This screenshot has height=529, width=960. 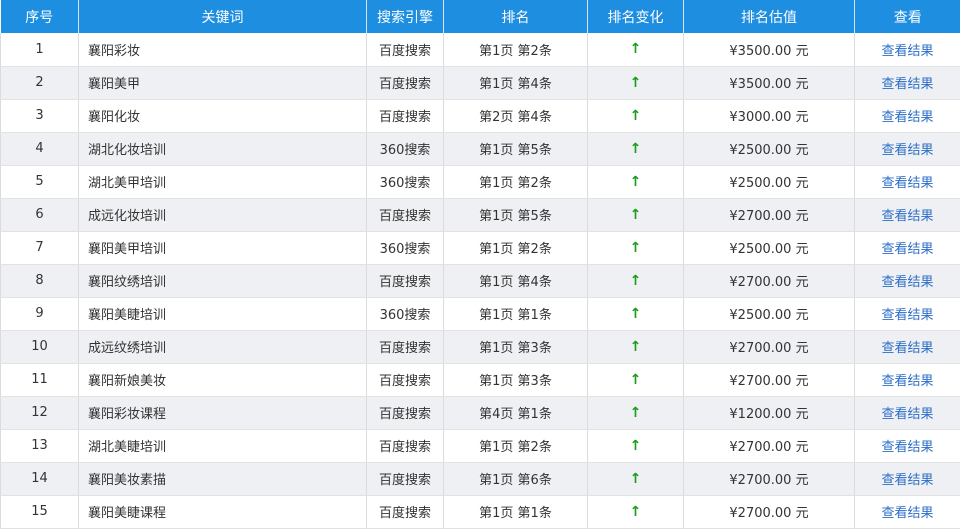 What do you see at coordinates (907, 16) in the screenshot?
I see `header-view: 查看` at bounding box center [907, 16].